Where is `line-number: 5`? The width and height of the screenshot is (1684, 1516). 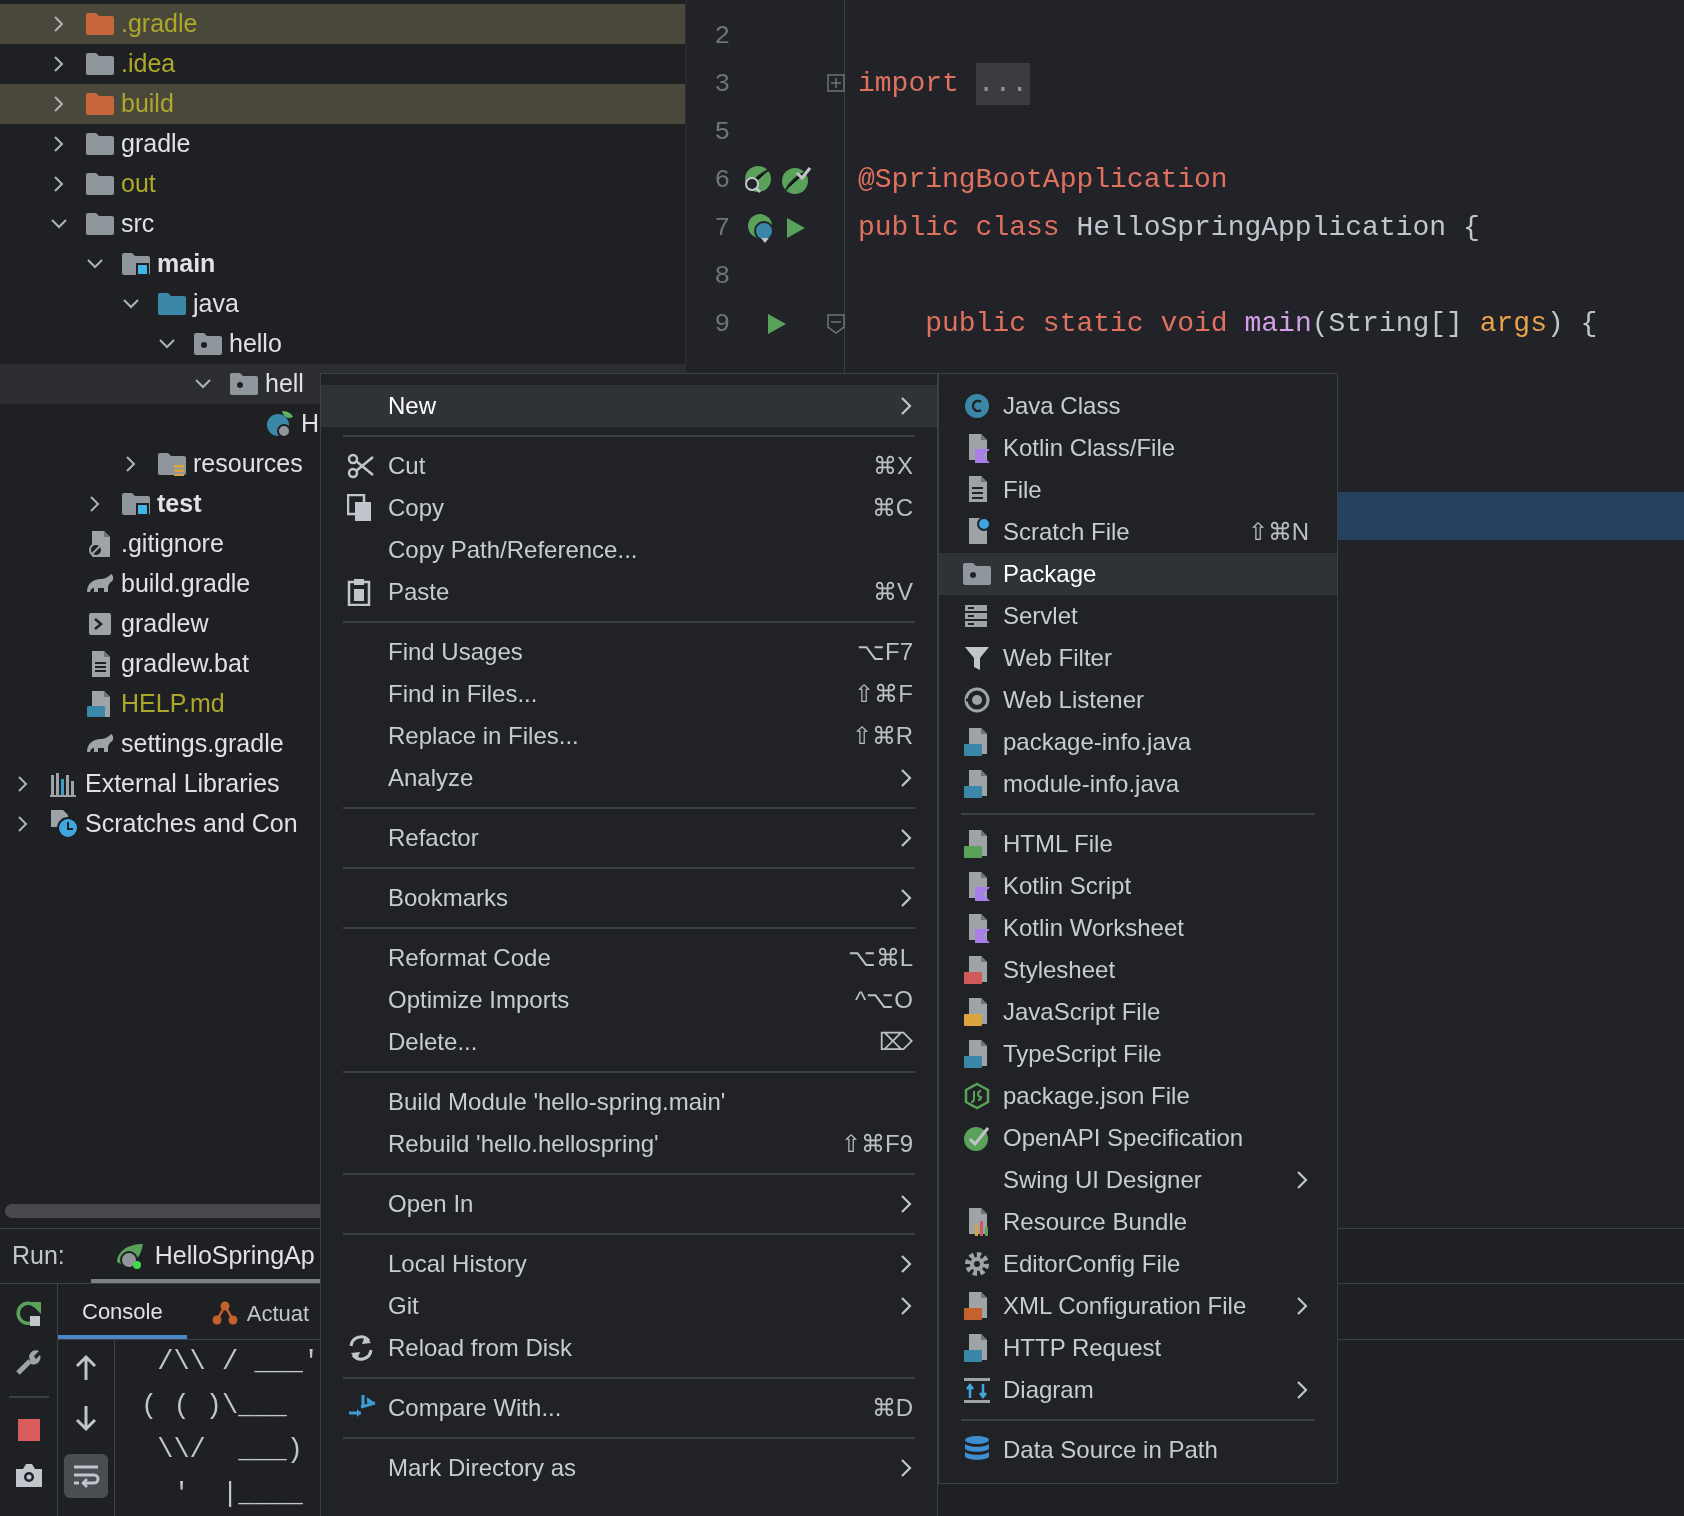 line-number: 5 is located at coordinates (721, 132).